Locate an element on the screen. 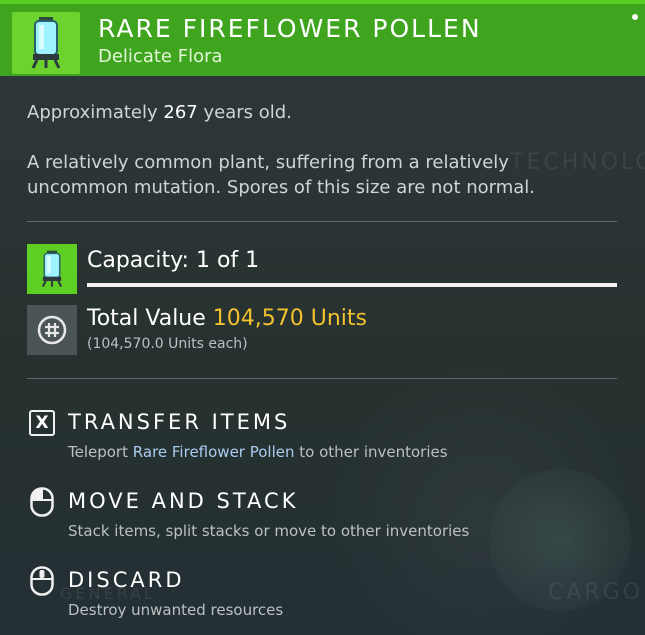 The image size is (645, 635). discard-action: DISCARD Destroy unwanted resources is located at coordinates (322, 593).